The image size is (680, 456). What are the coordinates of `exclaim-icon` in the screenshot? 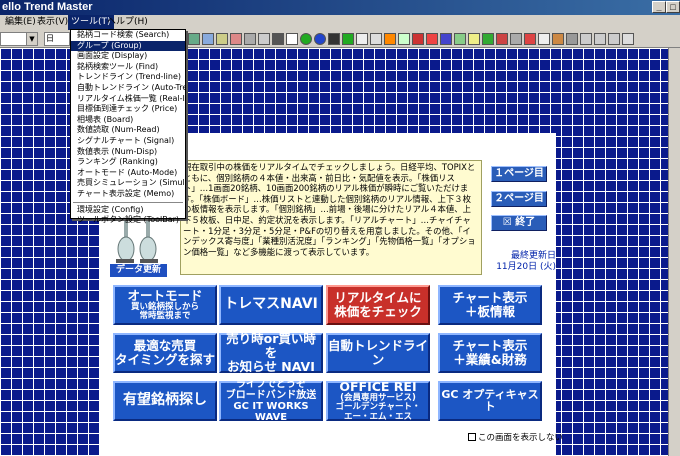 It's located at (530, 39).